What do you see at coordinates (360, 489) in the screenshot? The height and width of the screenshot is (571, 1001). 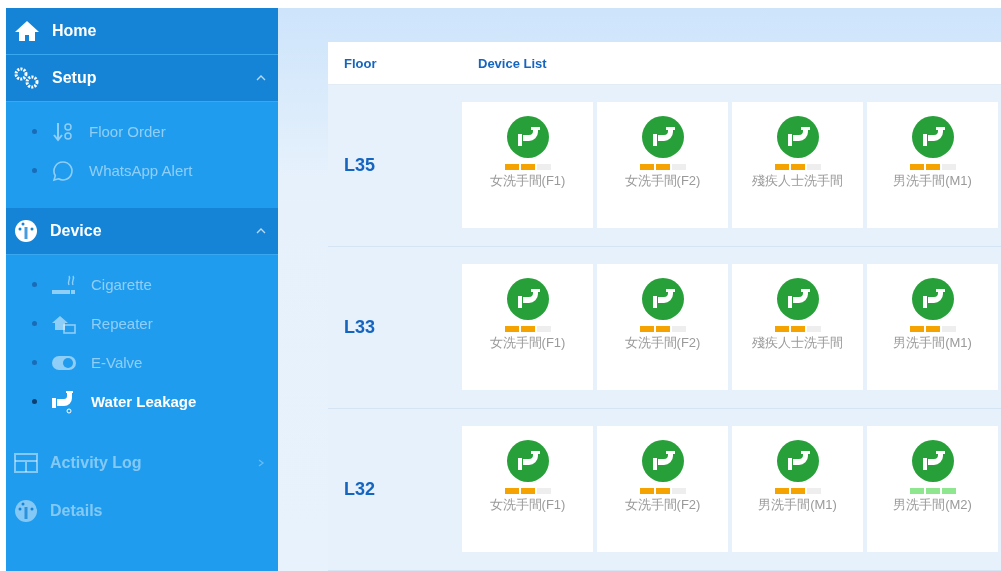 I see `floor-label: L32` at bounding box center [360, 489].